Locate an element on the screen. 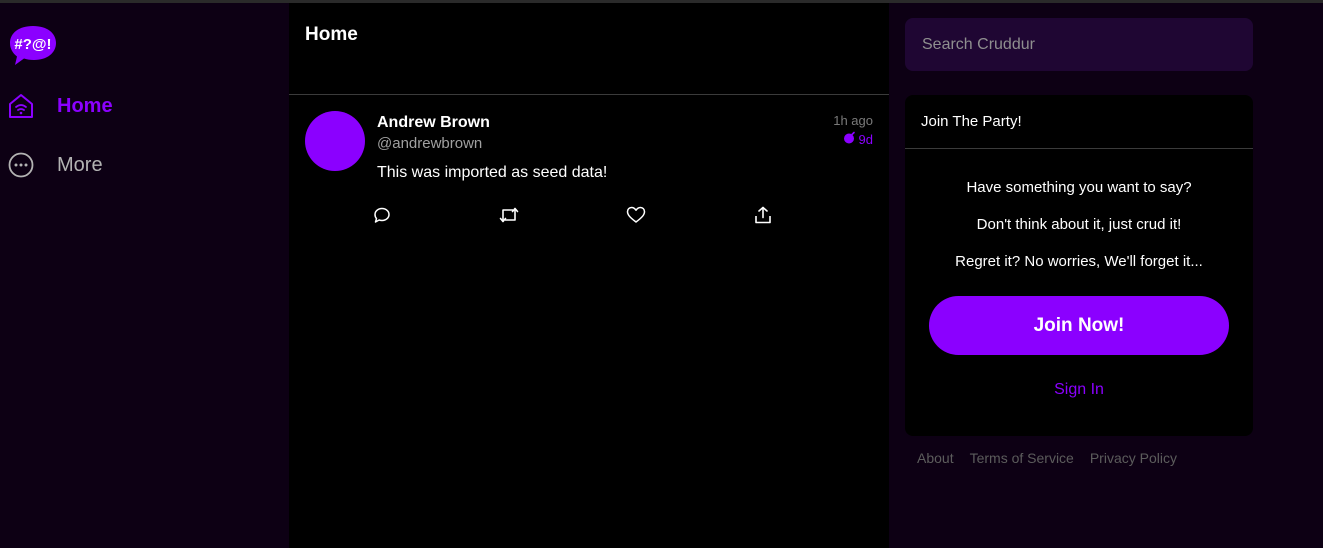  footer-link-terms: Terms of Service is located at coordinates (1022, 458).